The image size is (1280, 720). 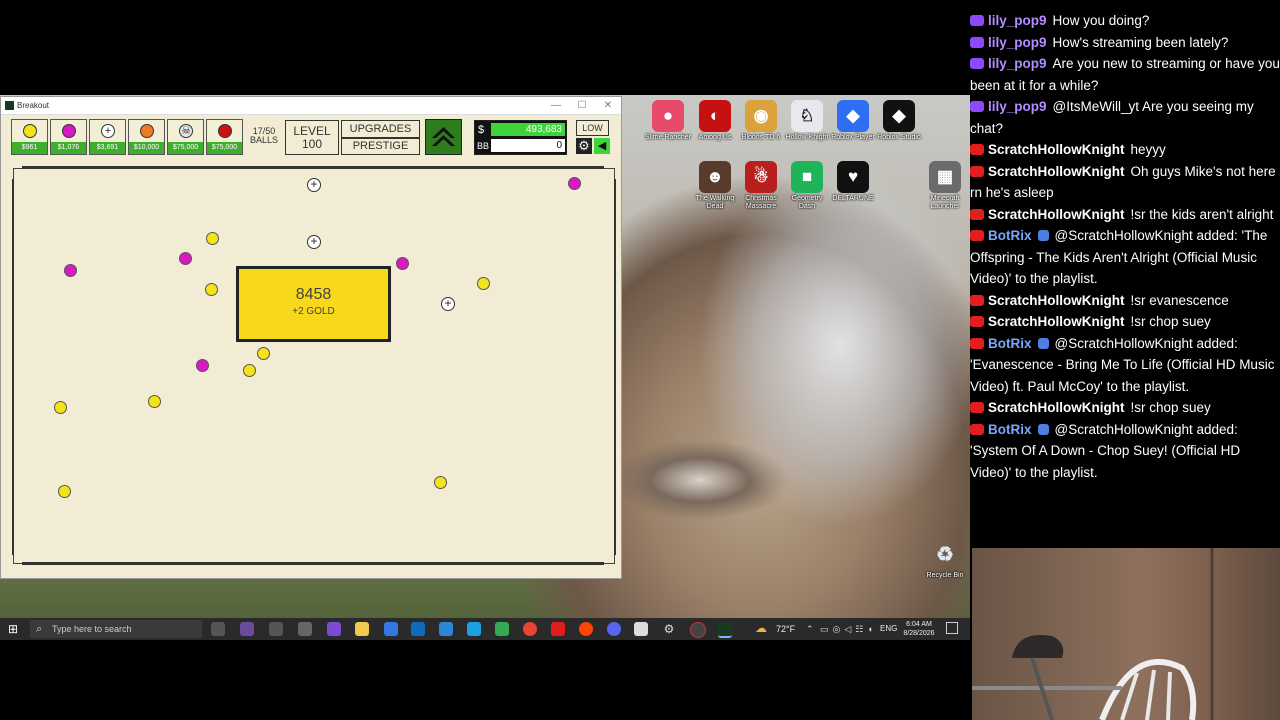 What do you see at coordinates (530, 629) in the screenshot?
I see `chrome-icon` at bounding box center [530, 629].